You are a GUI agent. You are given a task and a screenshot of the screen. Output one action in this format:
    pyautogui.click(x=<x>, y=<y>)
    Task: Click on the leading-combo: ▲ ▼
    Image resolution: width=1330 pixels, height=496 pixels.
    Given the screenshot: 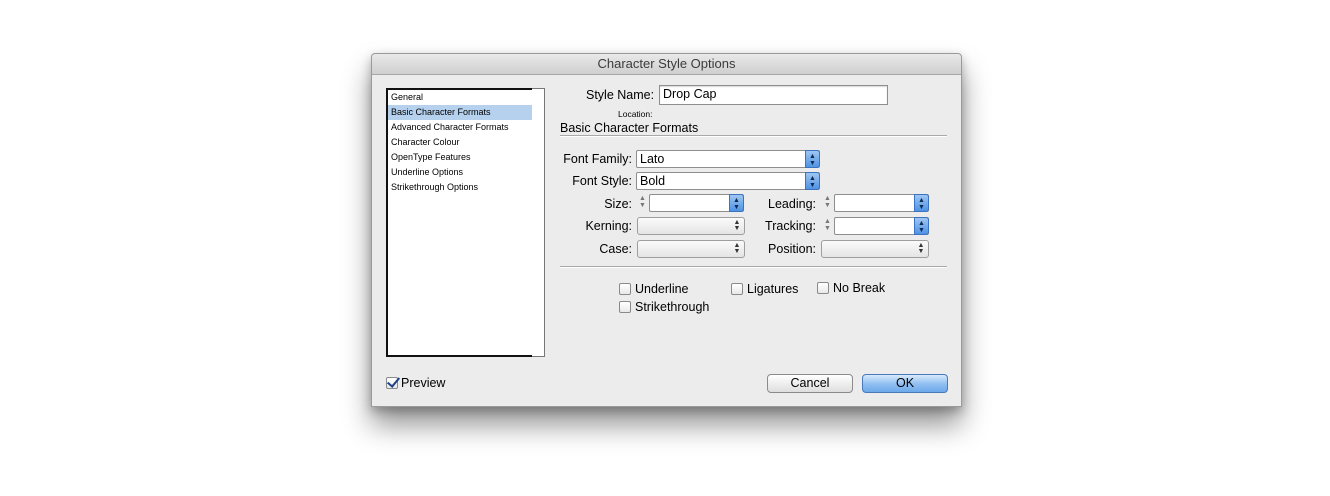 What is the action you would take?
    pyautogui.click(x=881, y=203)
    